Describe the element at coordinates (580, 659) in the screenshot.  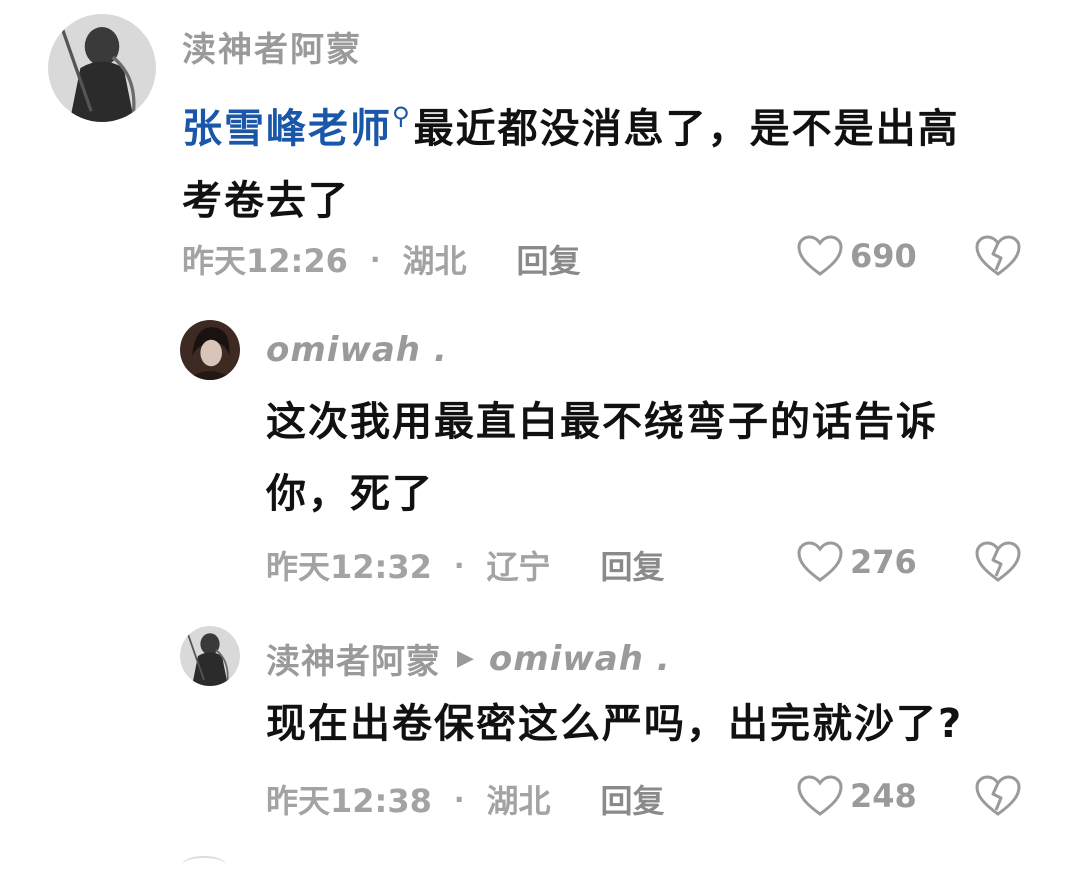
I see `reply-to-name: omiwah .` at that location.